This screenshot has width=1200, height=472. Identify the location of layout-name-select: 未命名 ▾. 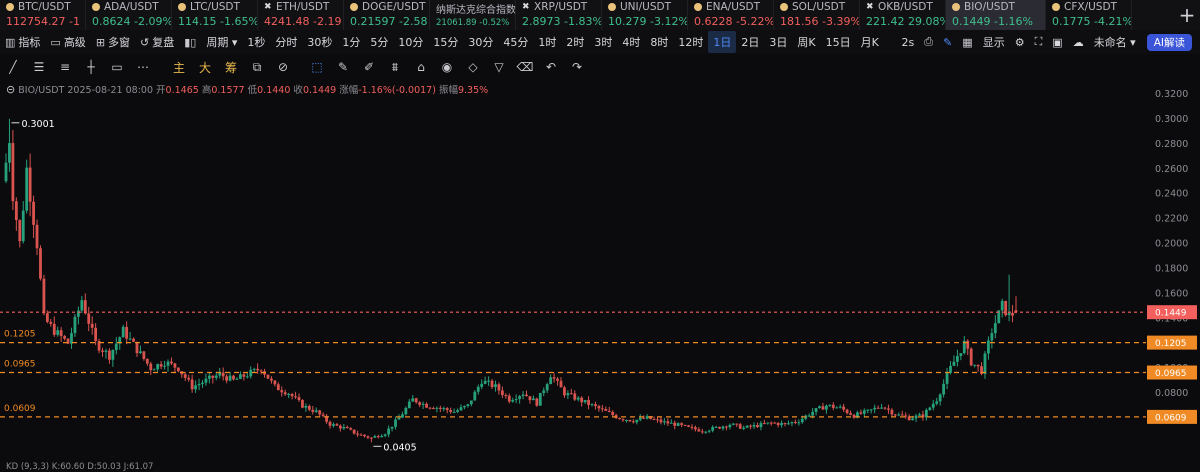
(1115, 42).